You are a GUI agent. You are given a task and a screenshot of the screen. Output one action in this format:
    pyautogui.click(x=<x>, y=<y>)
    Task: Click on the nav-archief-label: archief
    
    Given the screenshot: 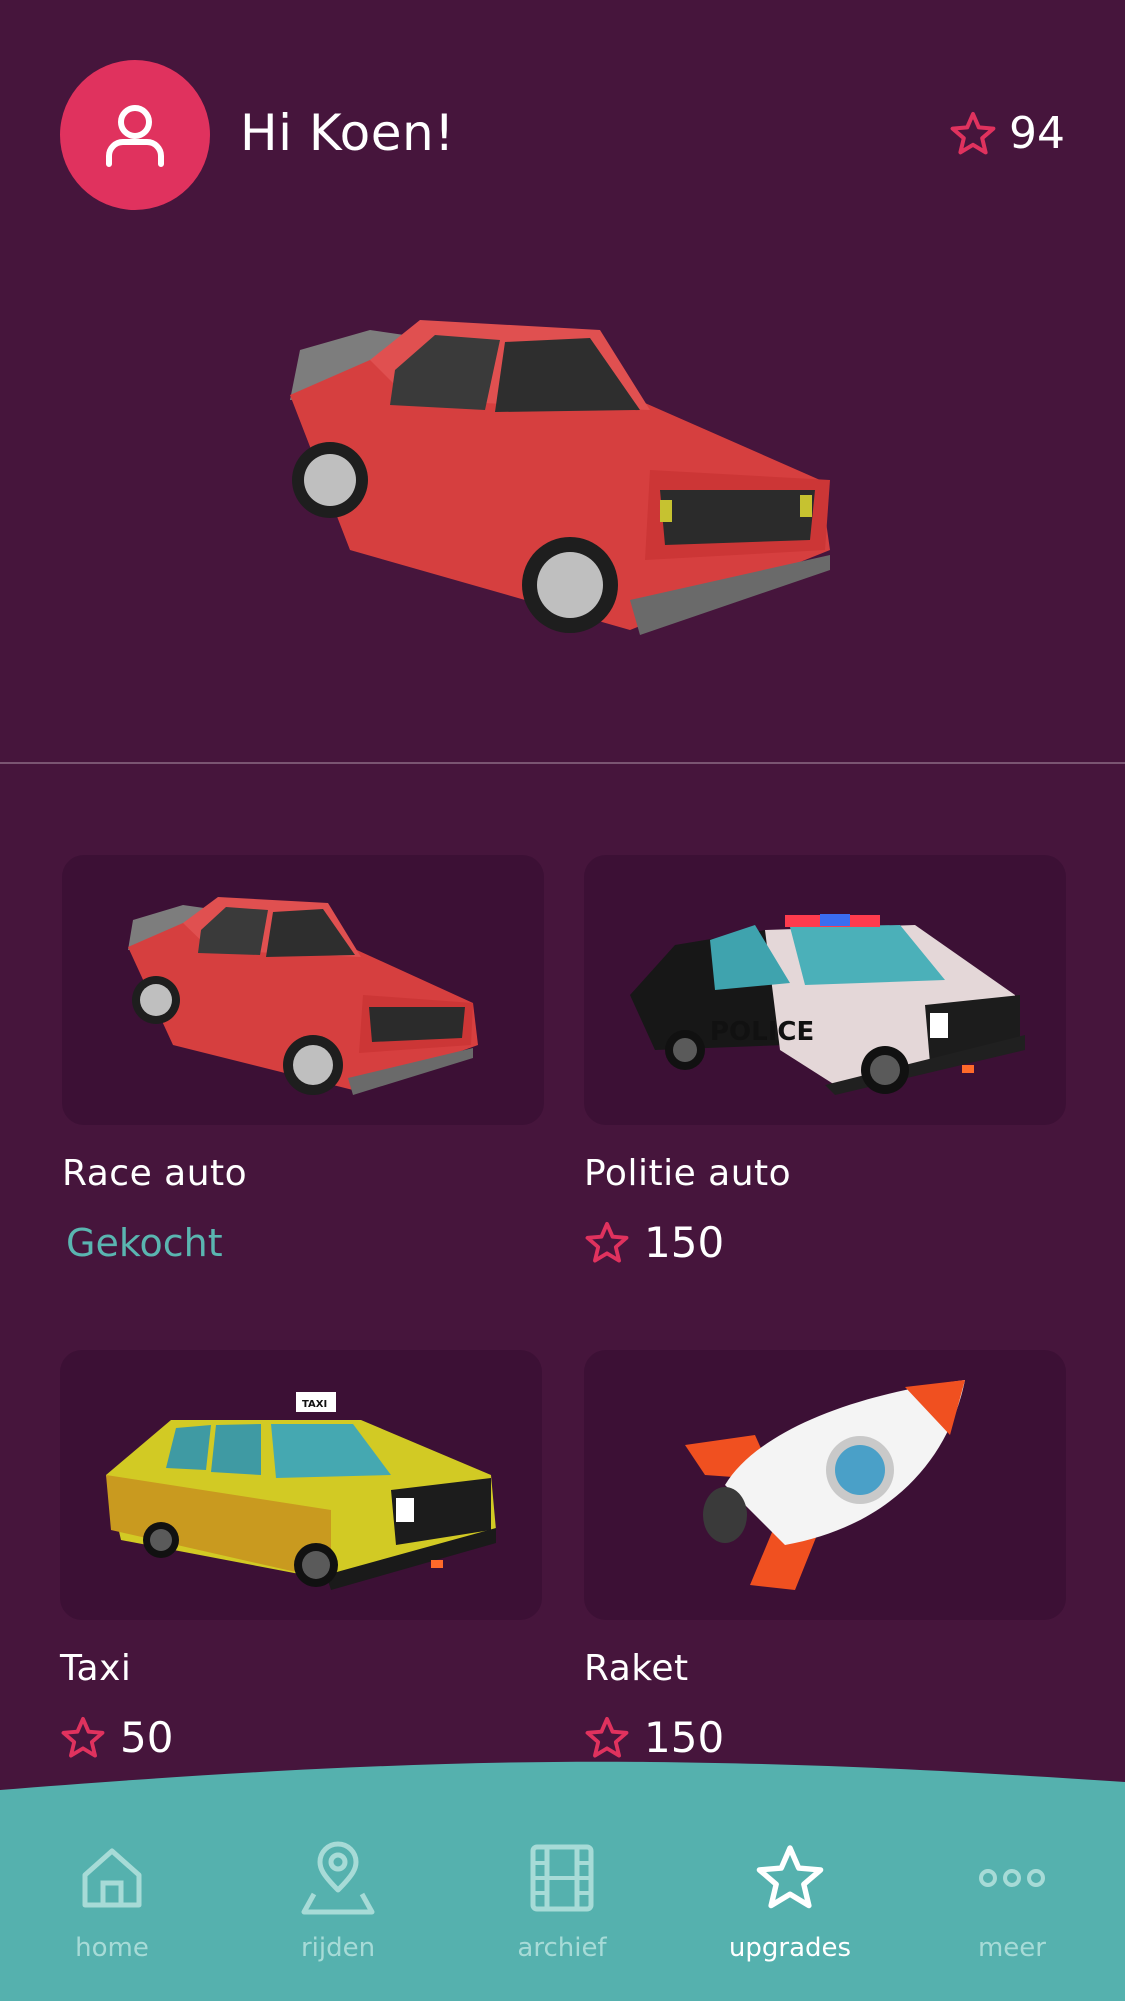 What is the action you would take?
    pyautogui.click(x=562, y=1948)
    